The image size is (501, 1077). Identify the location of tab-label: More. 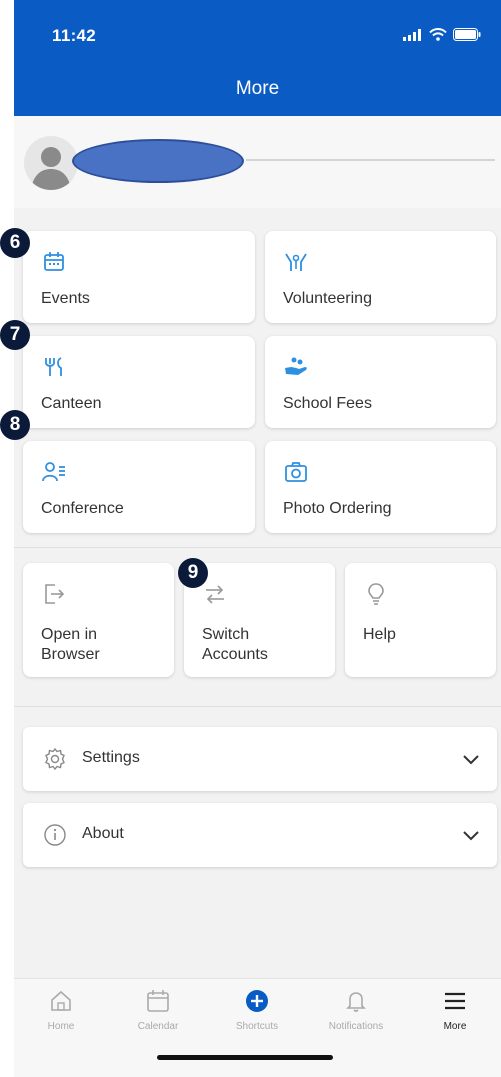
(455, 1026).